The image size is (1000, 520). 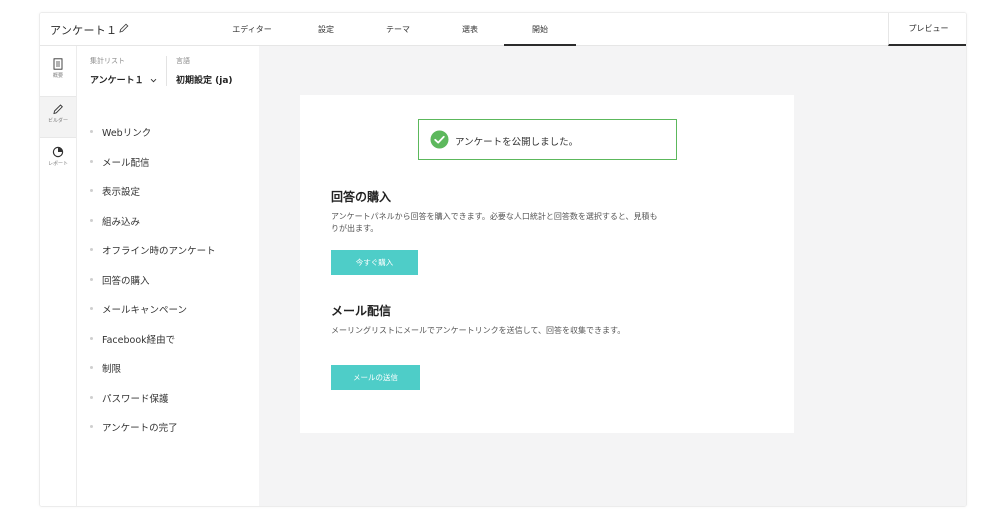 I want to click on buy-now-button: 今すぐ購入, so click(x=374, y=262).